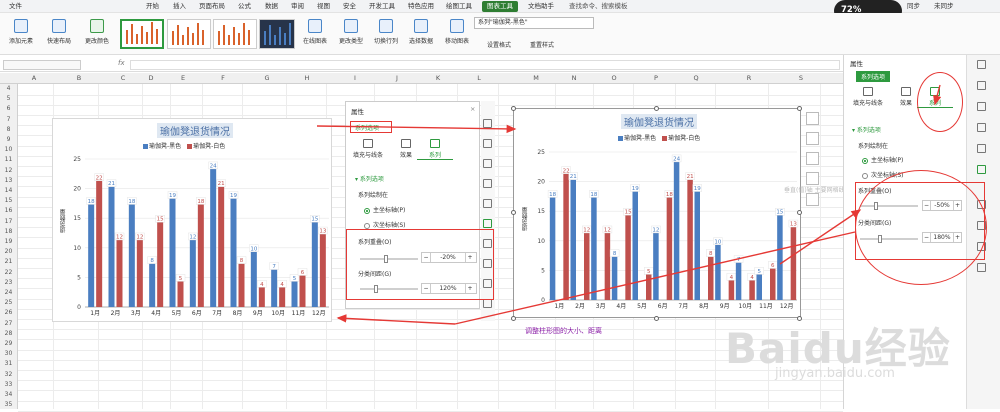 The height and width of the screenshot is (412, 1000). Describe the element at coordinates (396, 319) in the screenshot. I see `arrow-to-left-chart` at that location.